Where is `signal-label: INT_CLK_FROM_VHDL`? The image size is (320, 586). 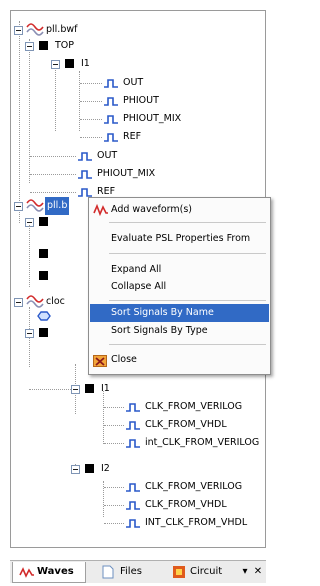 signal-label: INT_CLK_FROM_VHDL is located at coordinates (196, 522).